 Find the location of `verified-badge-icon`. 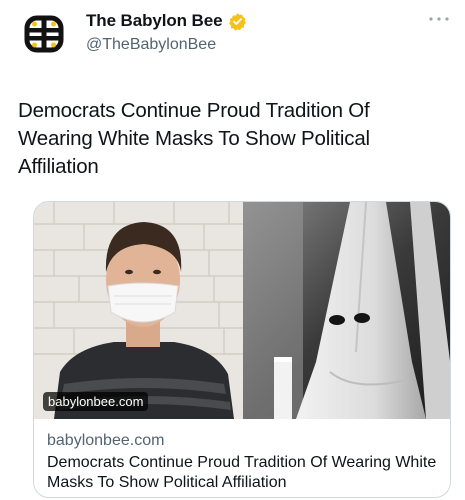

verified-badge-icon is located at coordinates (237, 21).